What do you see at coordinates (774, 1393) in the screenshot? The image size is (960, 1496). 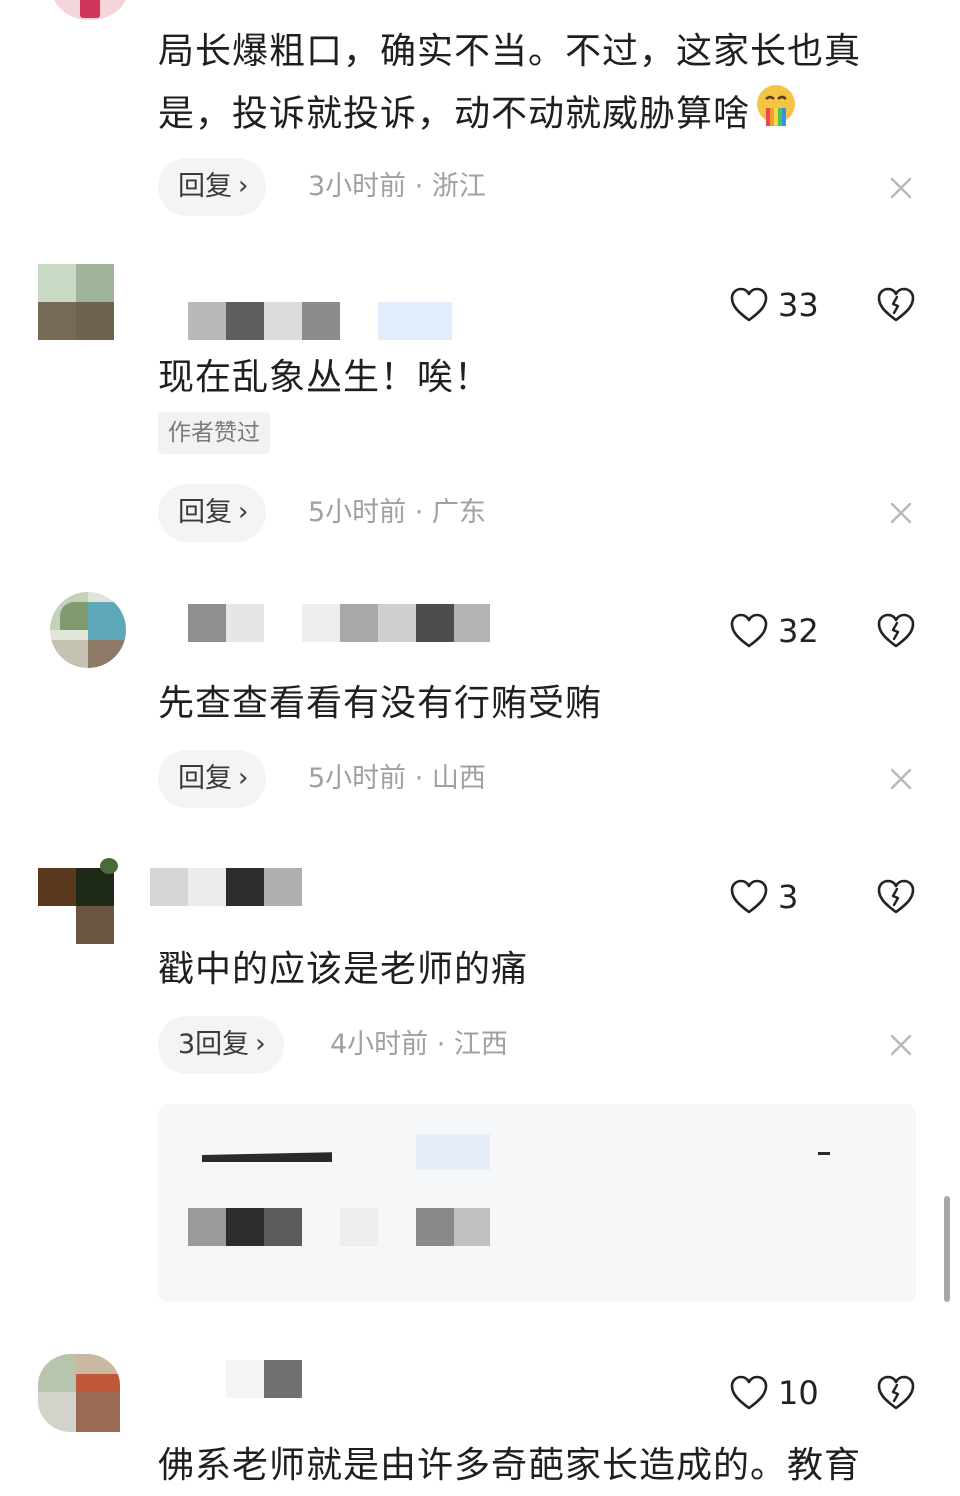 I see `like-button: 10` at bounding box center [774, 1393].